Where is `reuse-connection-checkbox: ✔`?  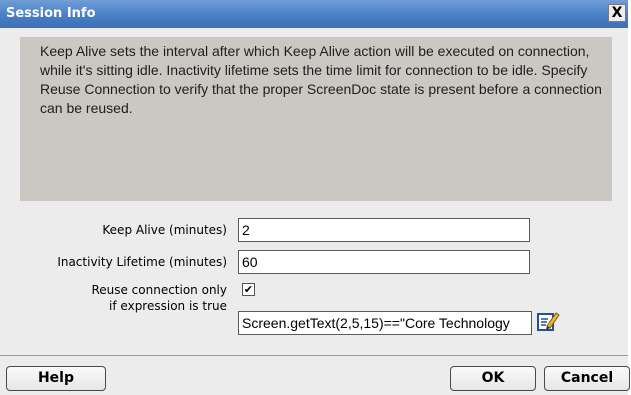
reuse-connection-checkbox: ✔ is located at coordinates (248, 289).